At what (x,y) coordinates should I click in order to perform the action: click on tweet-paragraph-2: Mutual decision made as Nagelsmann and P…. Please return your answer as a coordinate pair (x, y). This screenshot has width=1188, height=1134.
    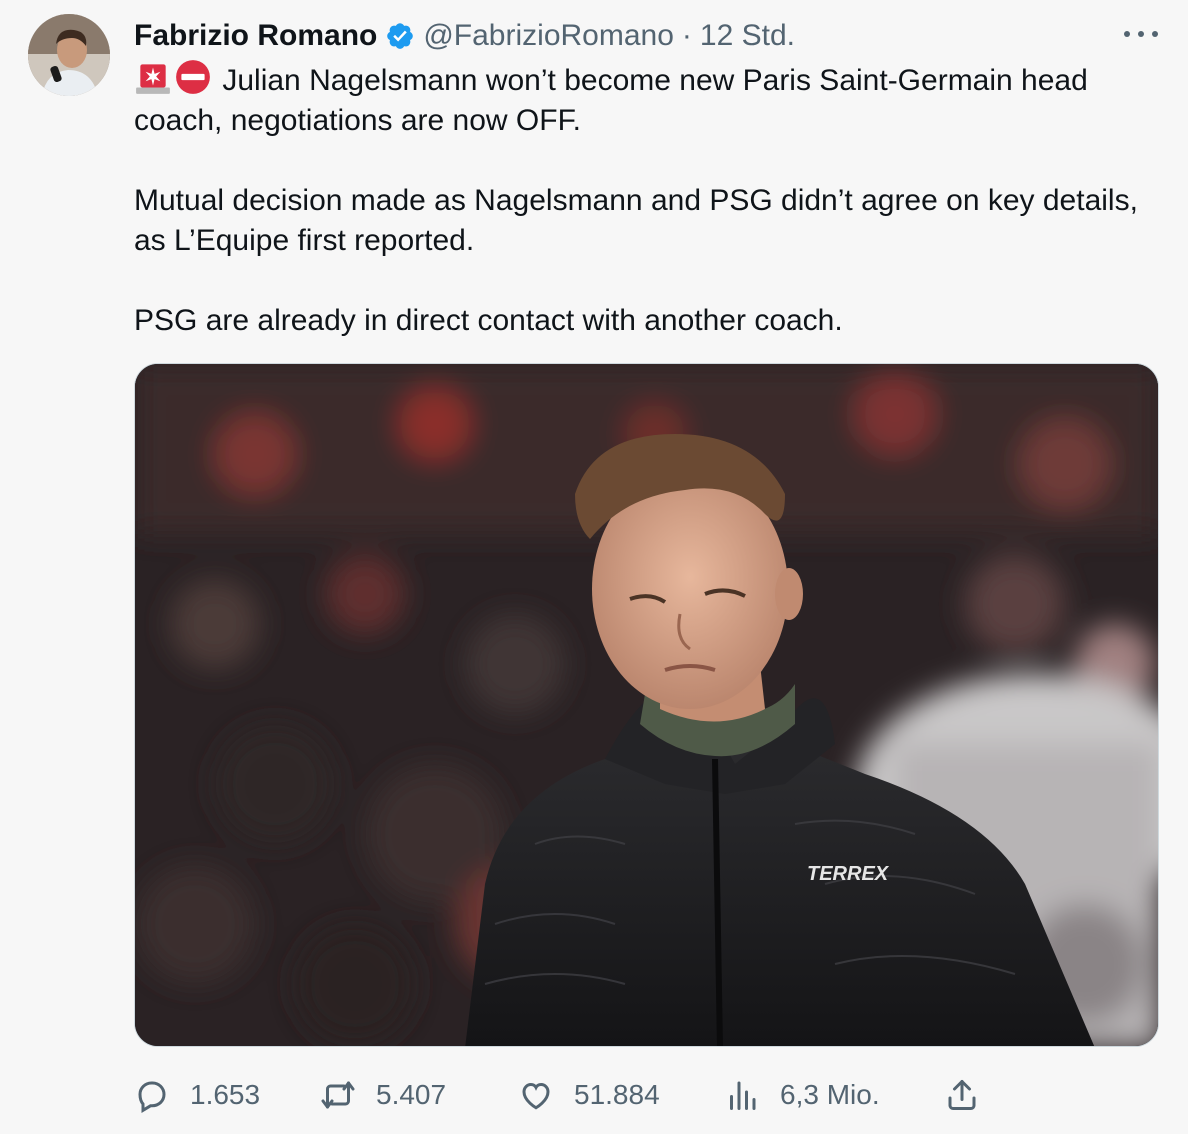
    Looking at the image, I should click on (636, 220).